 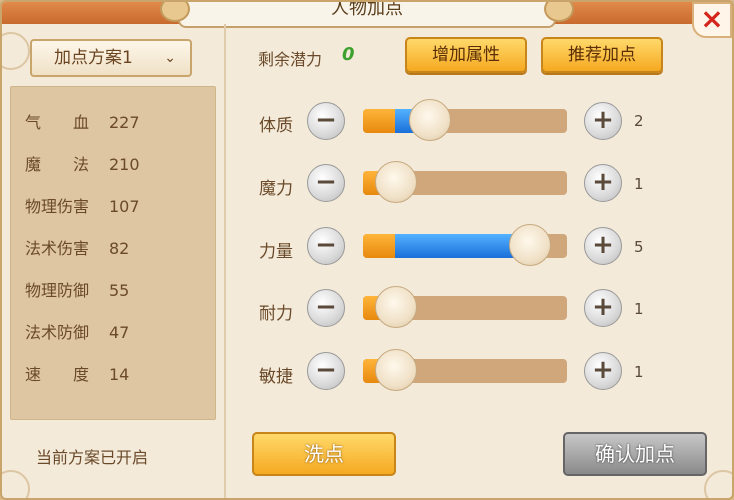 I want to click on stat-value: 14, so click(x=119, y=374).